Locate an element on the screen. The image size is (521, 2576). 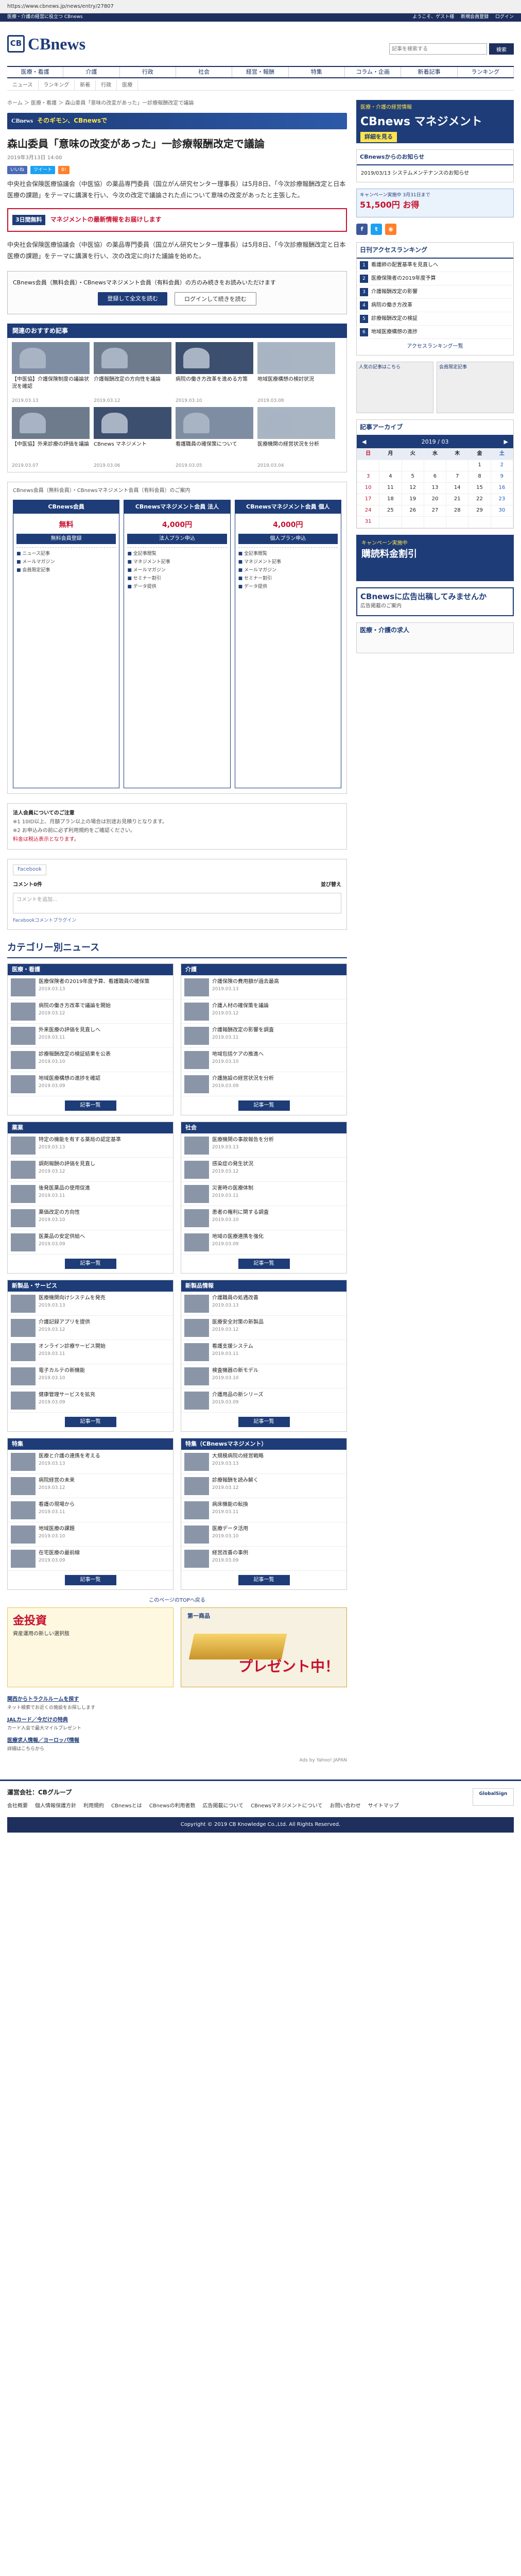
calendar-day: 4 is located at coordinates (390, 477).